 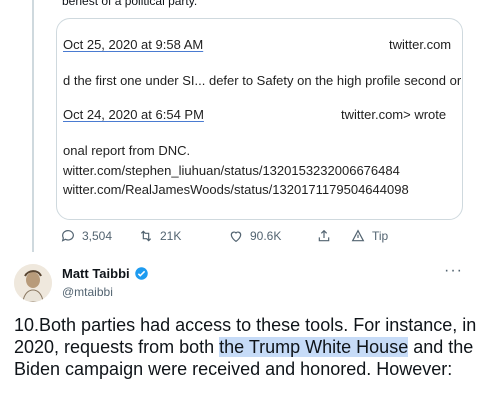 I want to click on thread-connector-line, so click(x=33, y=126).